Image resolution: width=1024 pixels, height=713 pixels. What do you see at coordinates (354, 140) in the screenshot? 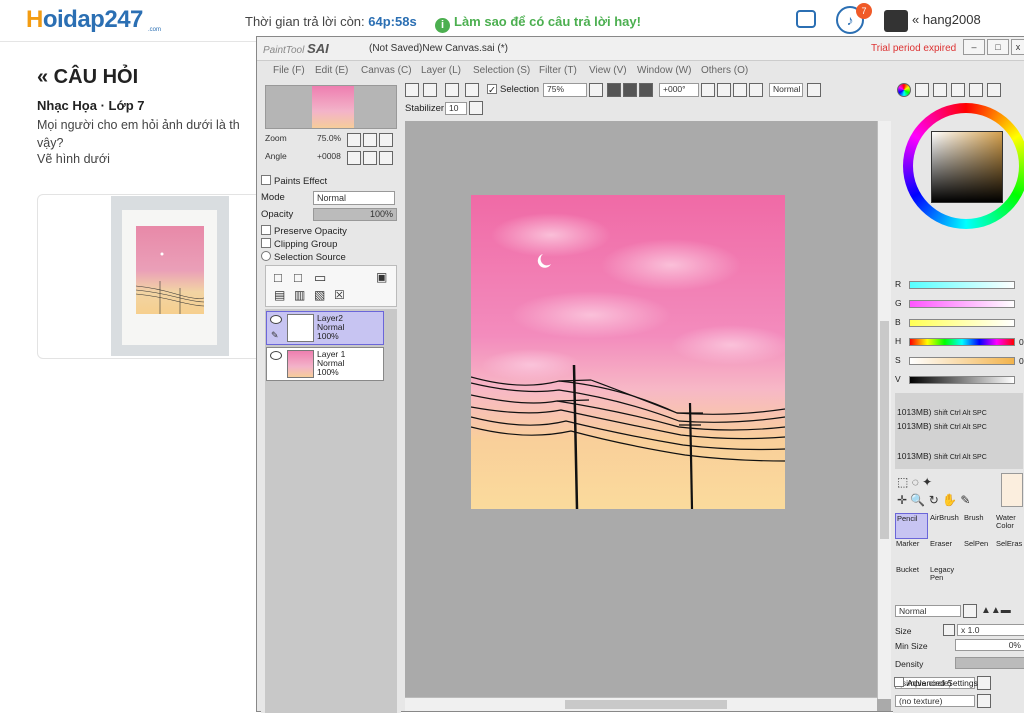
I see `zoom-out-button` at bounding box center [354, 140].